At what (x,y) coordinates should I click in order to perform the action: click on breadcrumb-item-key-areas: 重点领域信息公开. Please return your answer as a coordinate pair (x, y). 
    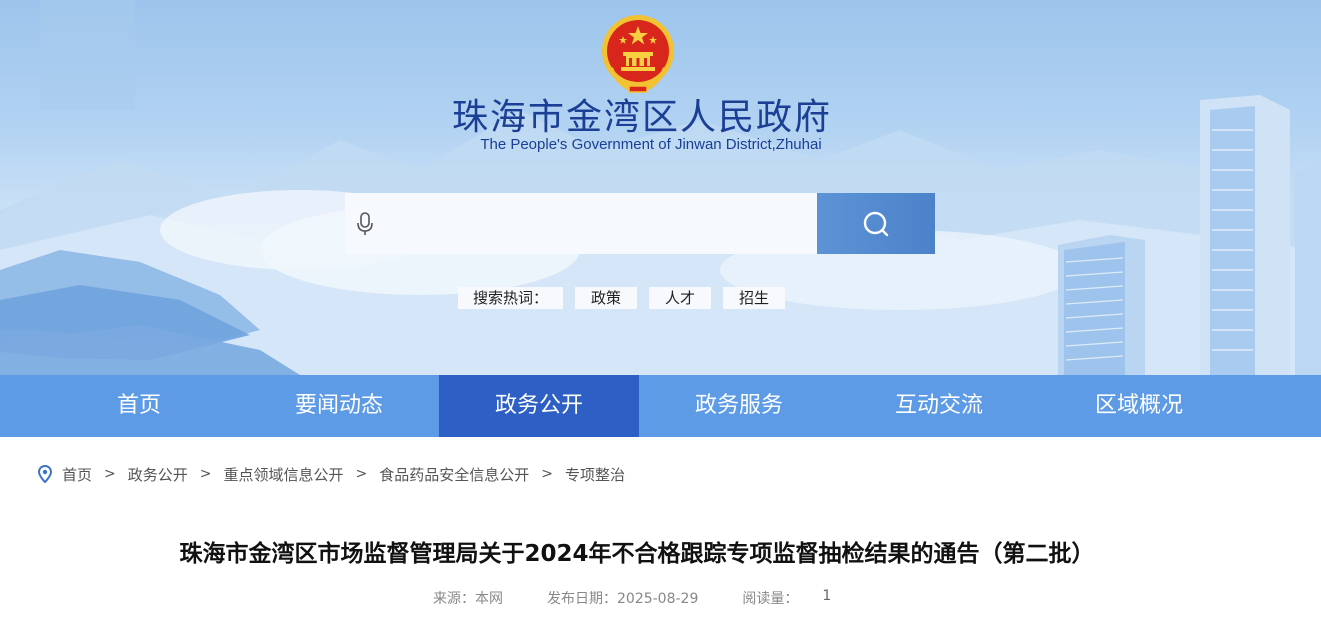
    Looking at the image, I should click on (284, 474).